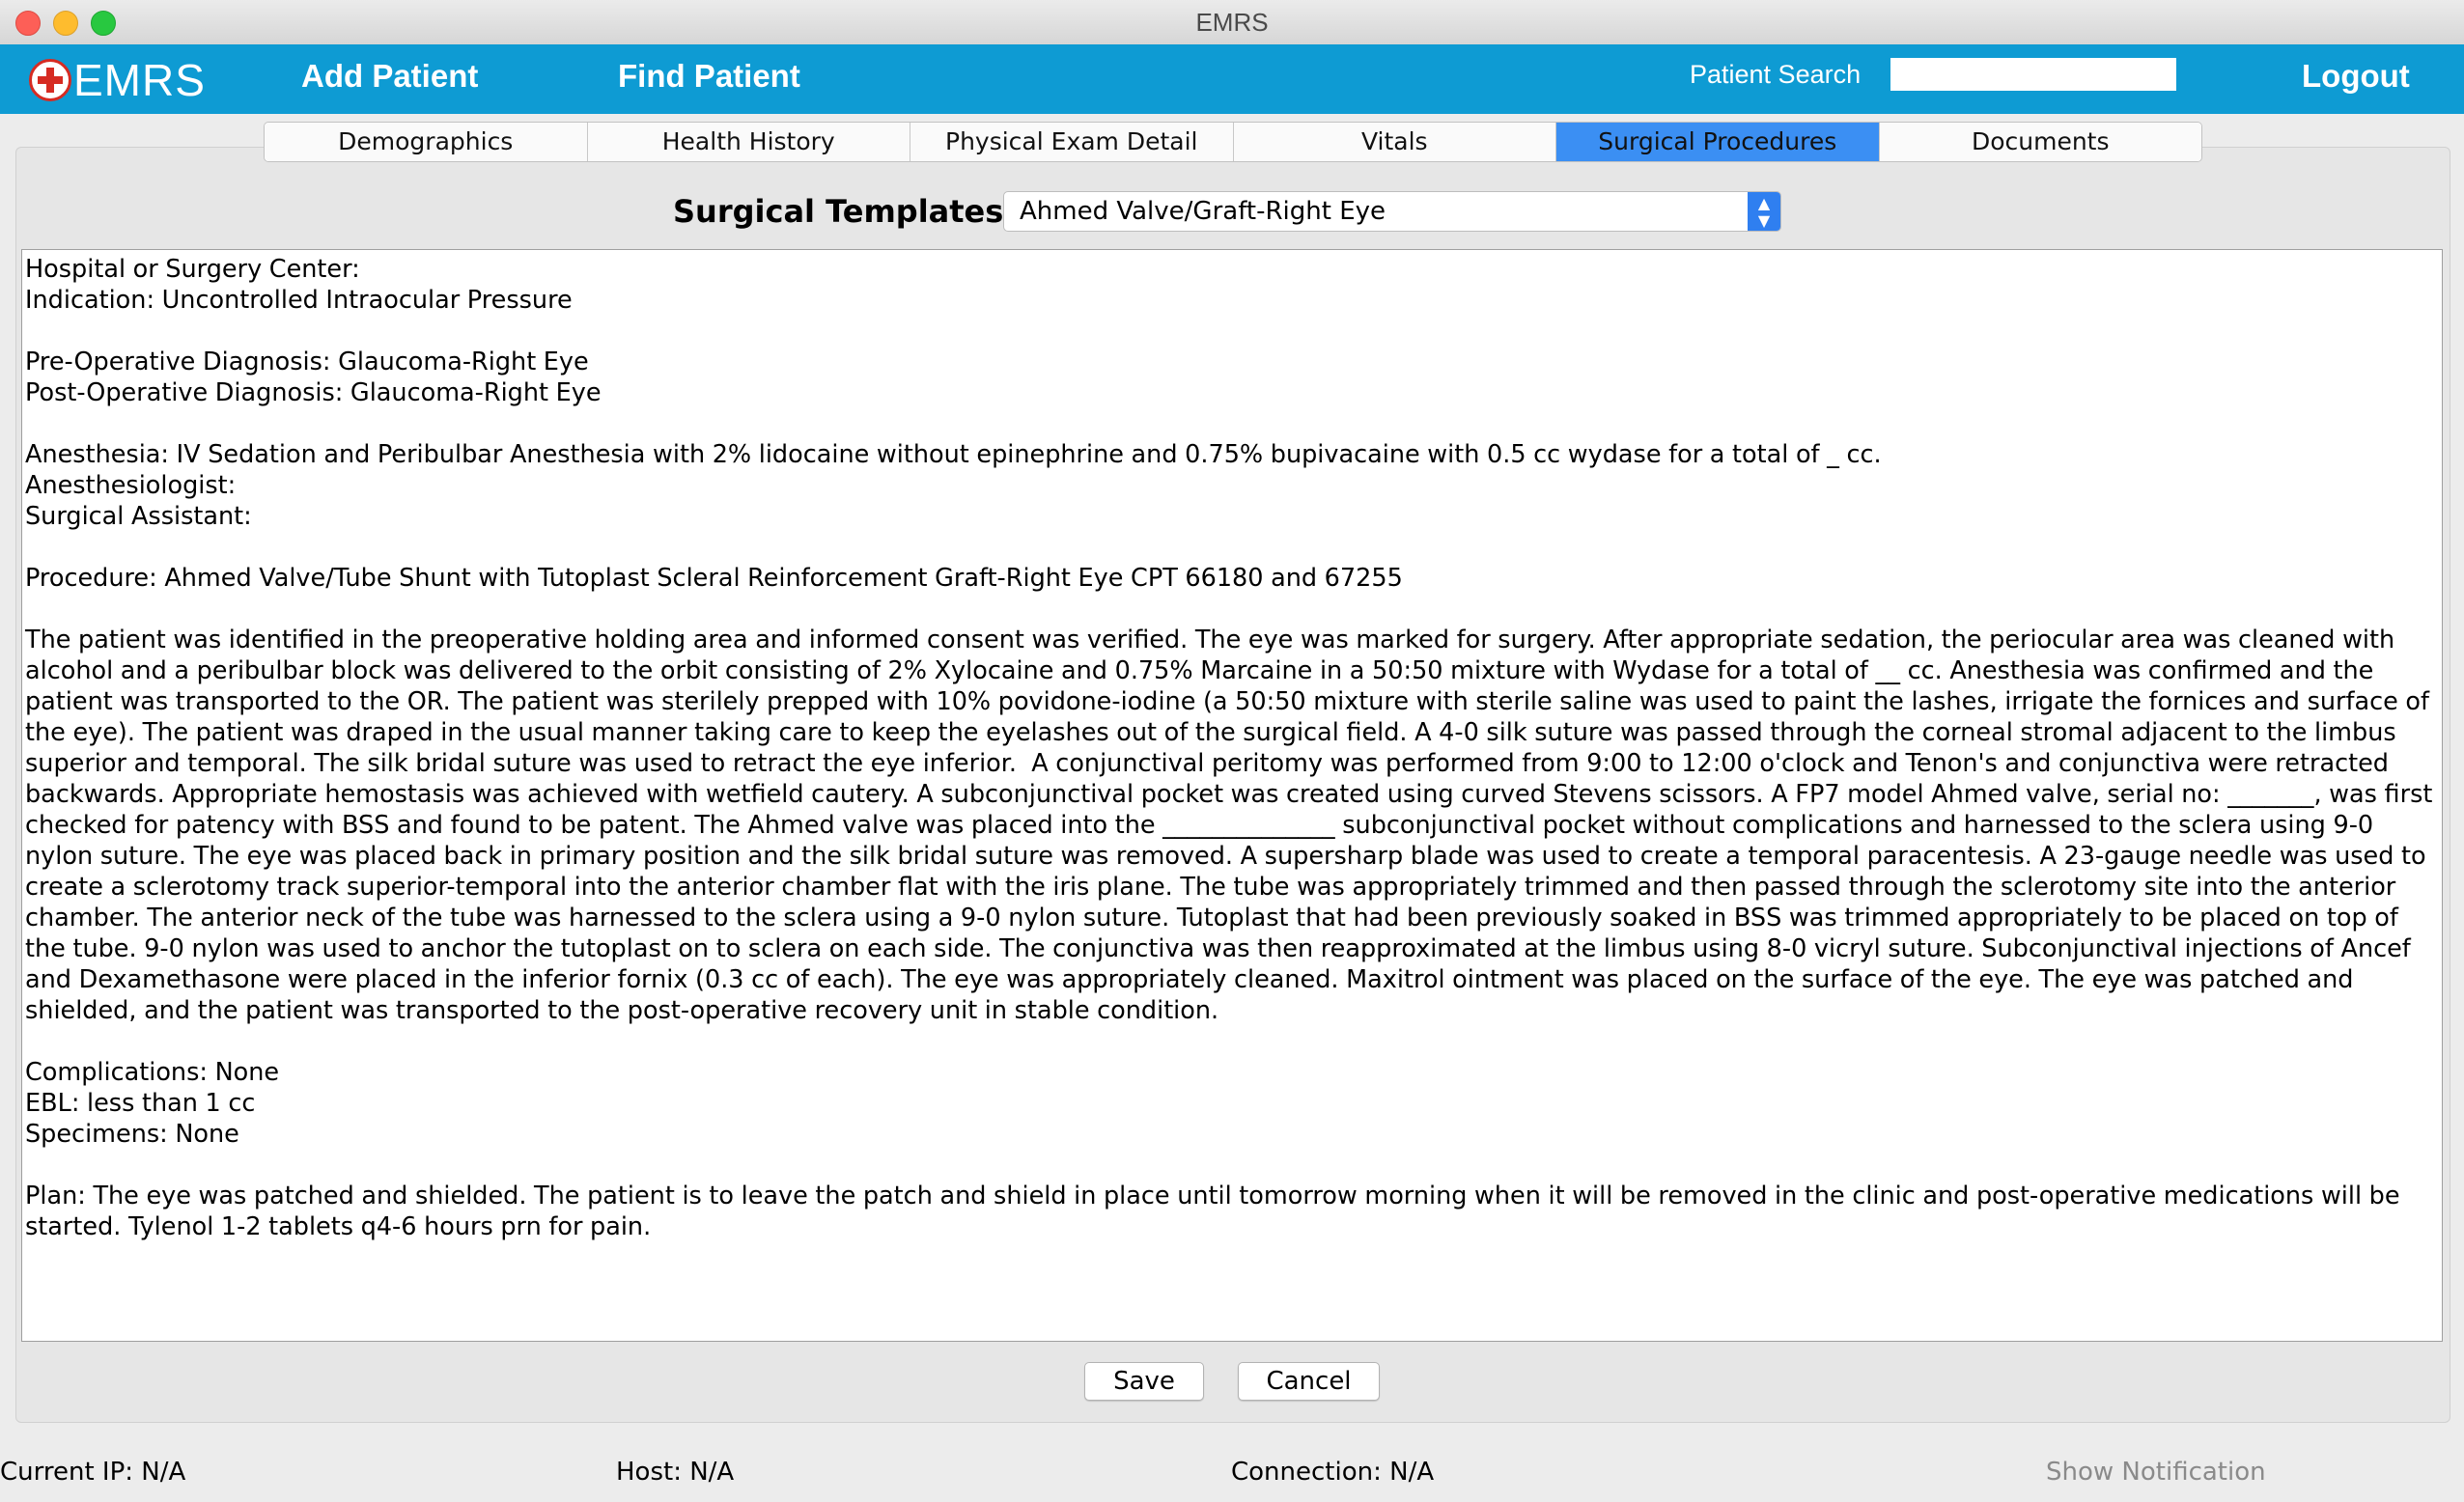 Image resolution: width=2464 pixels, height=1502 pixels. Describe the element at coordinates (1395, 142) in the screenshot. I see `tab-vitals: Vitals` at that location.